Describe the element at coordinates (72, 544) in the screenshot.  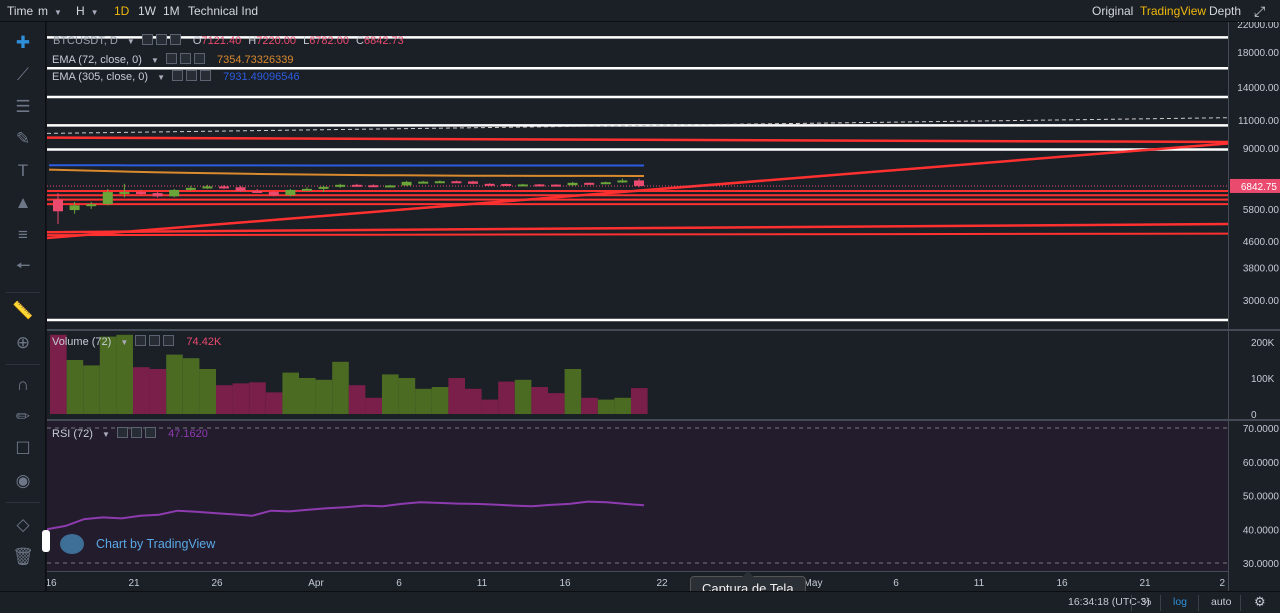
I see `tradingview-logo-icon` at that location.